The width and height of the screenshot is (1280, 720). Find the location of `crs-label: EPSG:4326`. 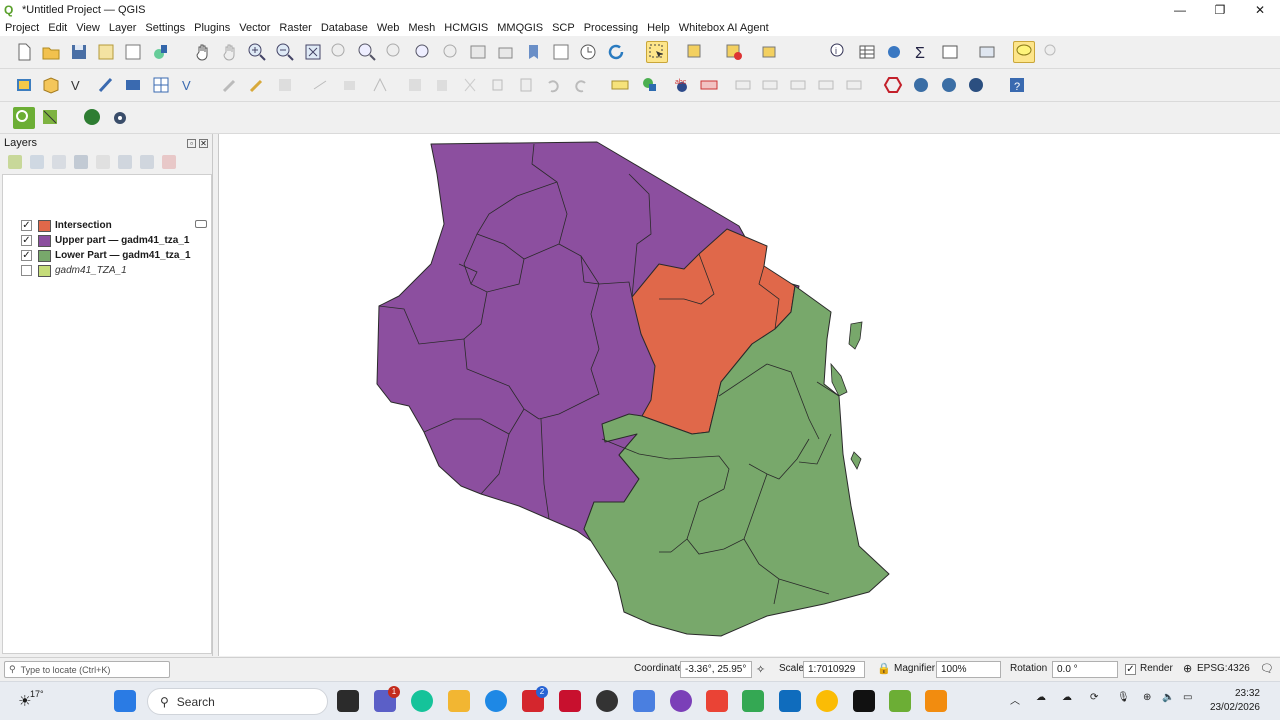

crs-label: EPSG:4326 is located at coordinates (1223, 668).